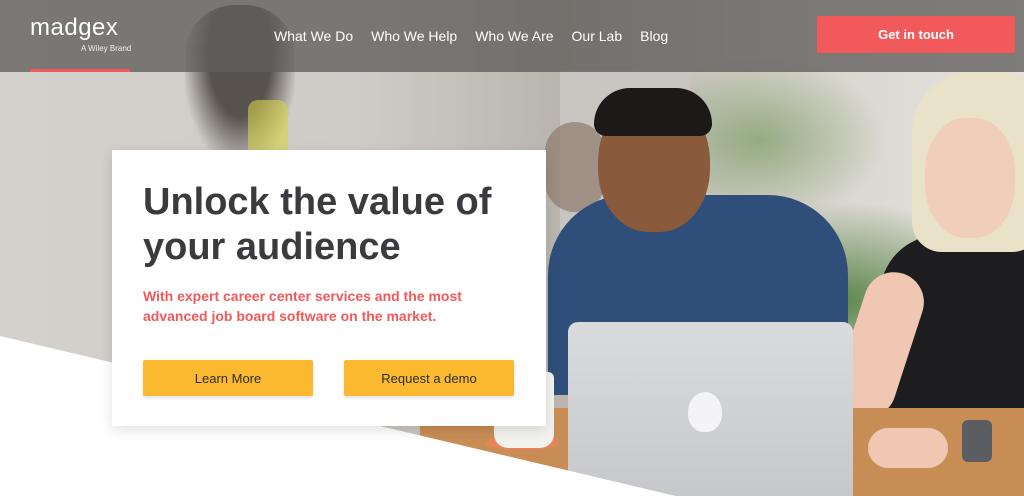  Describe the element at coordinates (80, 70) in the screenshot. I see `logo-active-underline` at that location.